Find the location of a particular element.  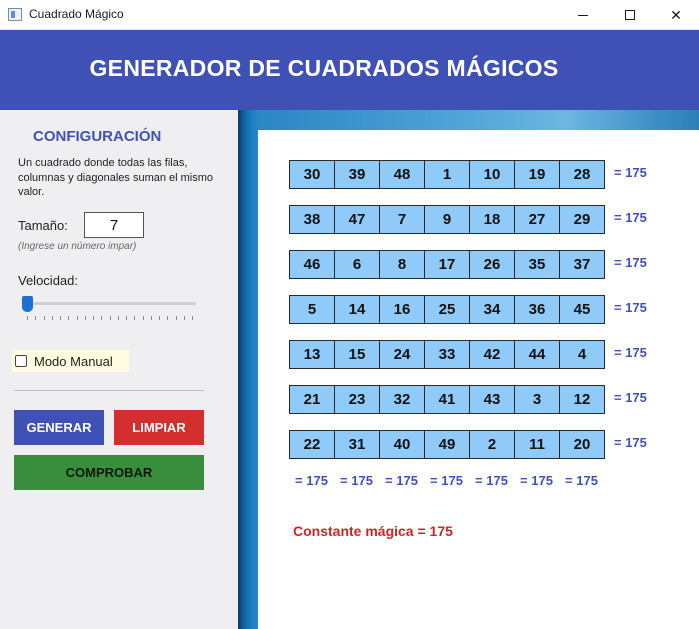

manual-mode-checkbox is located at coordinates (21, 361).